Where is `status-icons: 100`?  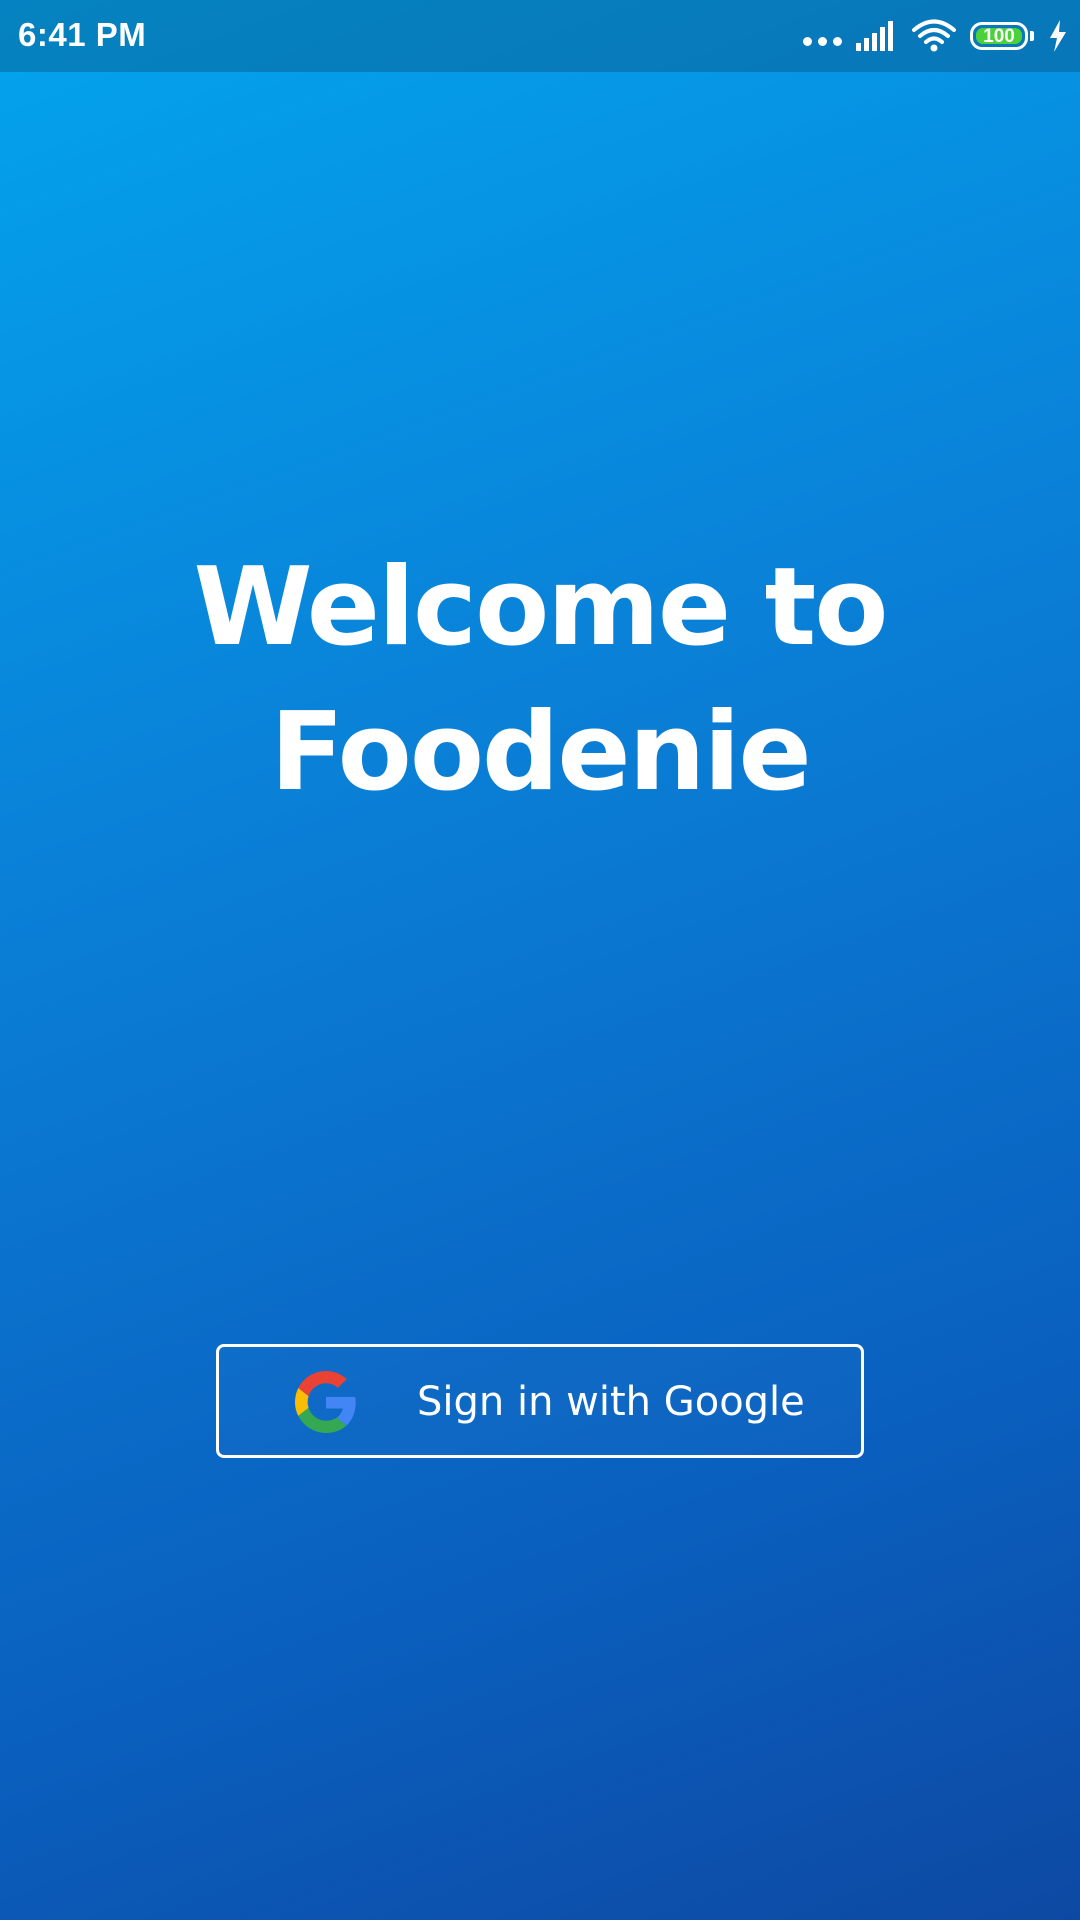
status-icons: 100 is located at coordinates (935, 36).